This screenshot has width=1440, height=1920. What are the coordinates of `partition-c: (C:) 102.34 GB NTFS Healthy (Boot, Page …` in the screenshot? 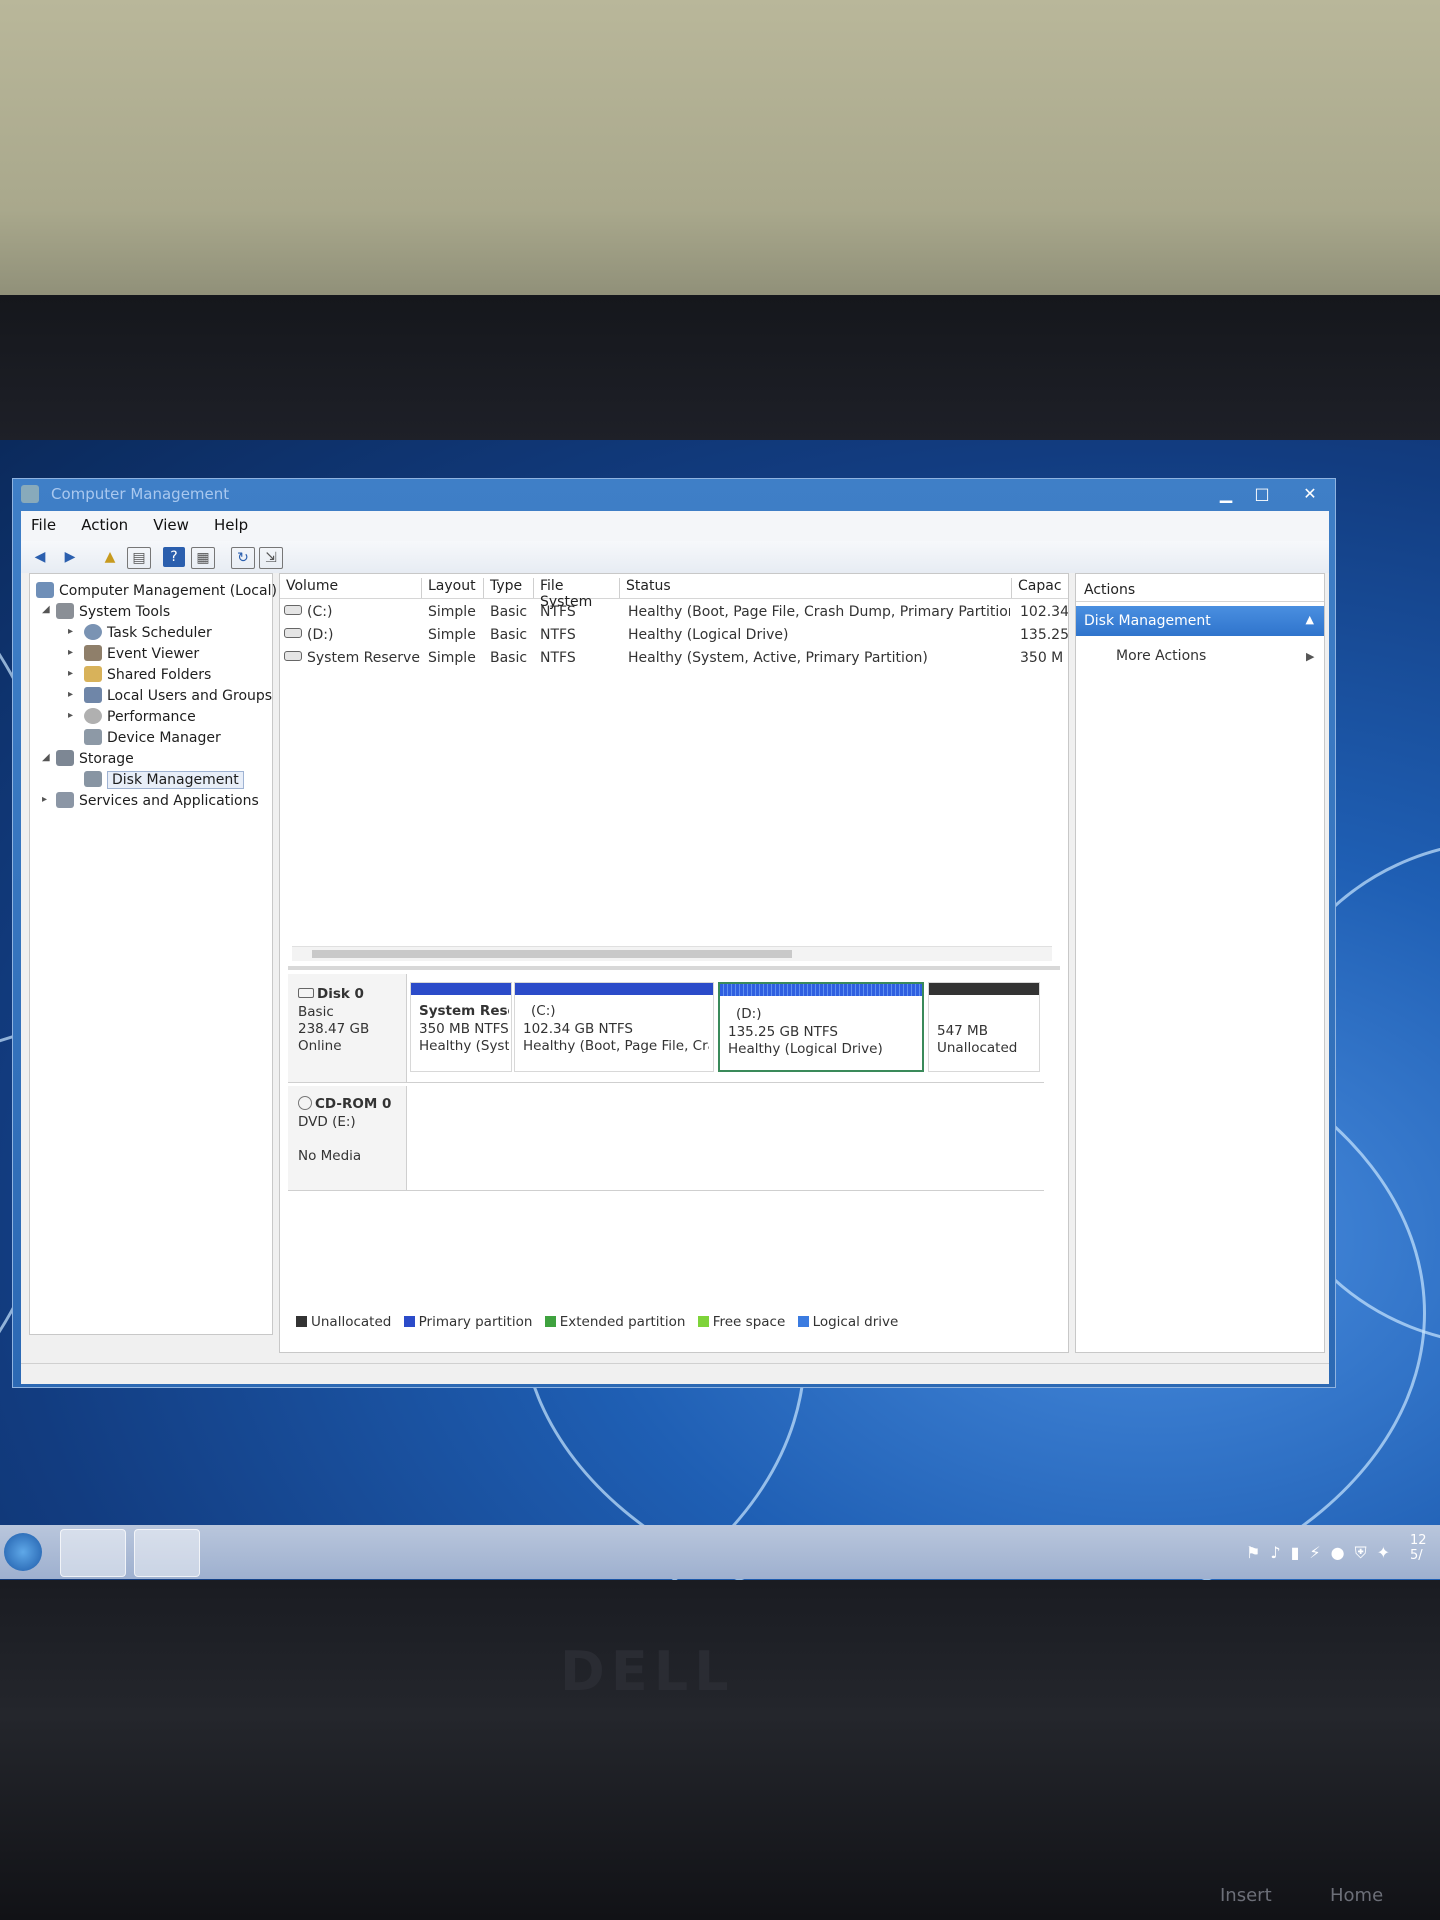 It's located at (614, 1027).